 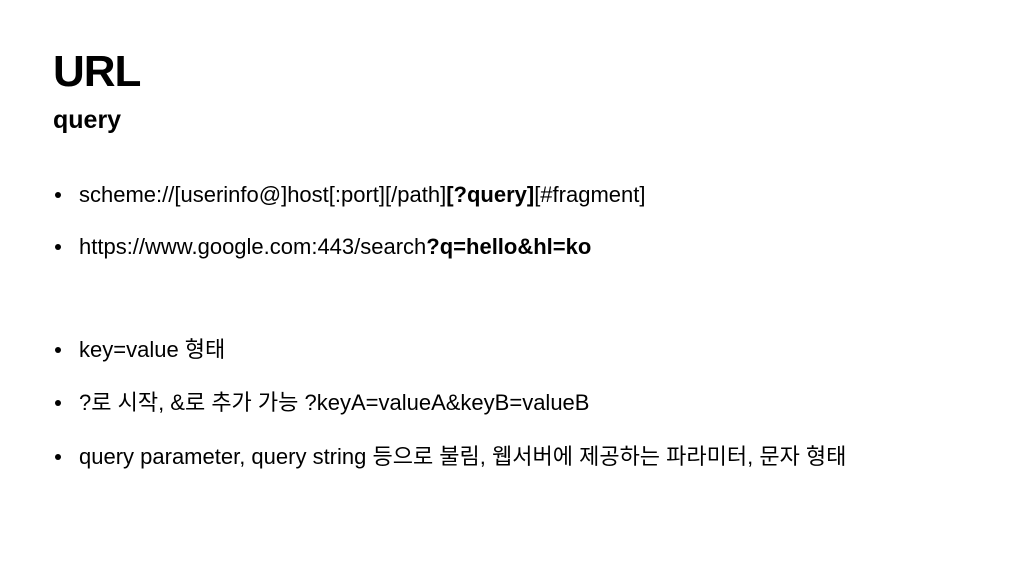 What do you see at coordinates (590, 194) in the screenshot?
I see `url-syntax-fragment: [#fragment]` at bounding box center [590, 194].